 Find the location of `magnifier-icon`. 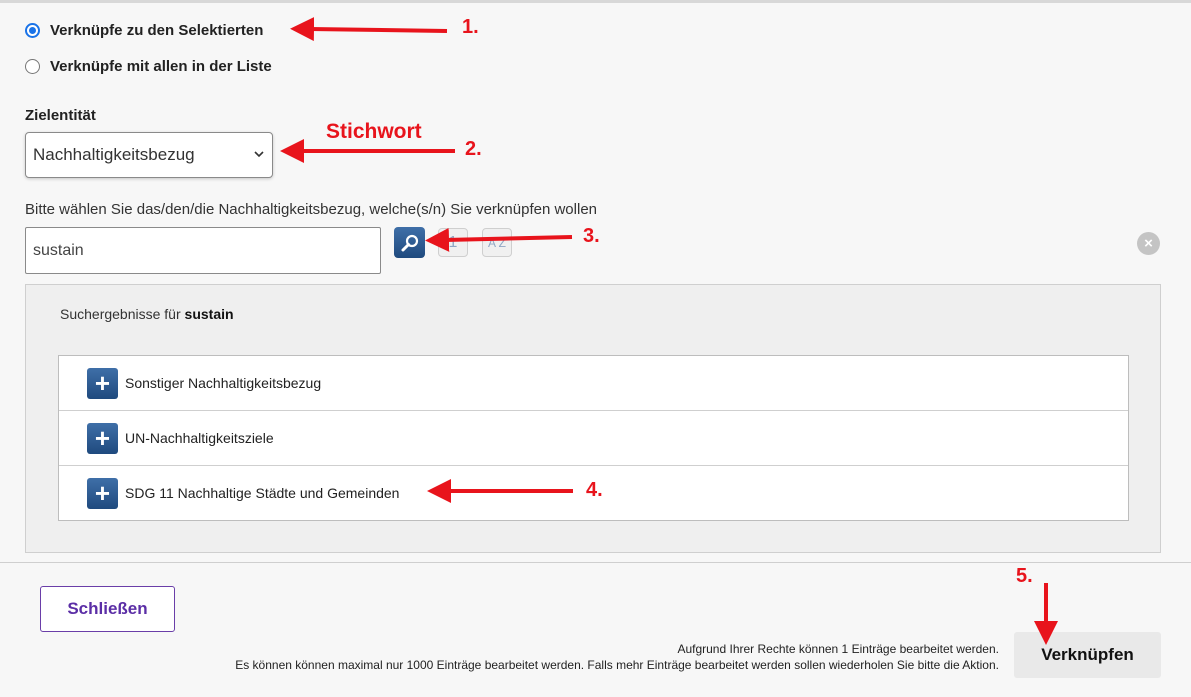

magnifier-icon is located at coordinates (409, 242).